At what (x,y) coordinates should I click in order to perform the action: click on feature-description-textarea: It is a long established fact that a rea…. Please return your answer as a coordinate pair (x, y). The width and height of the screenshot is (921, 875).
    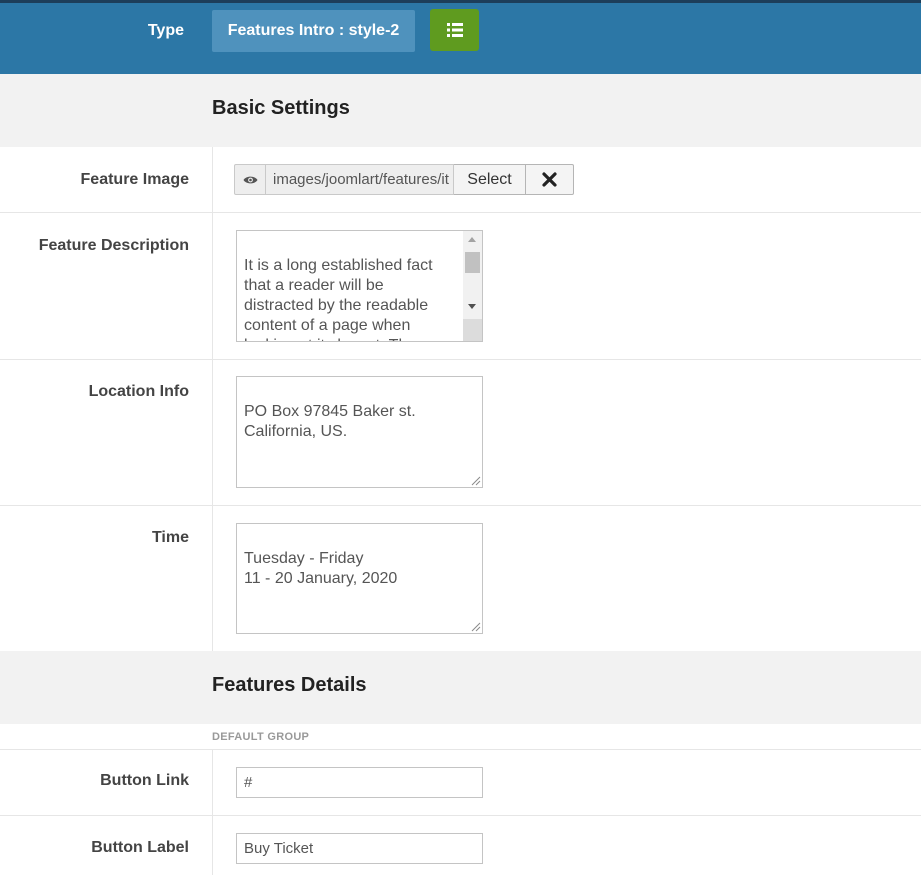
    Looking at the image, I should click on (359, 286).